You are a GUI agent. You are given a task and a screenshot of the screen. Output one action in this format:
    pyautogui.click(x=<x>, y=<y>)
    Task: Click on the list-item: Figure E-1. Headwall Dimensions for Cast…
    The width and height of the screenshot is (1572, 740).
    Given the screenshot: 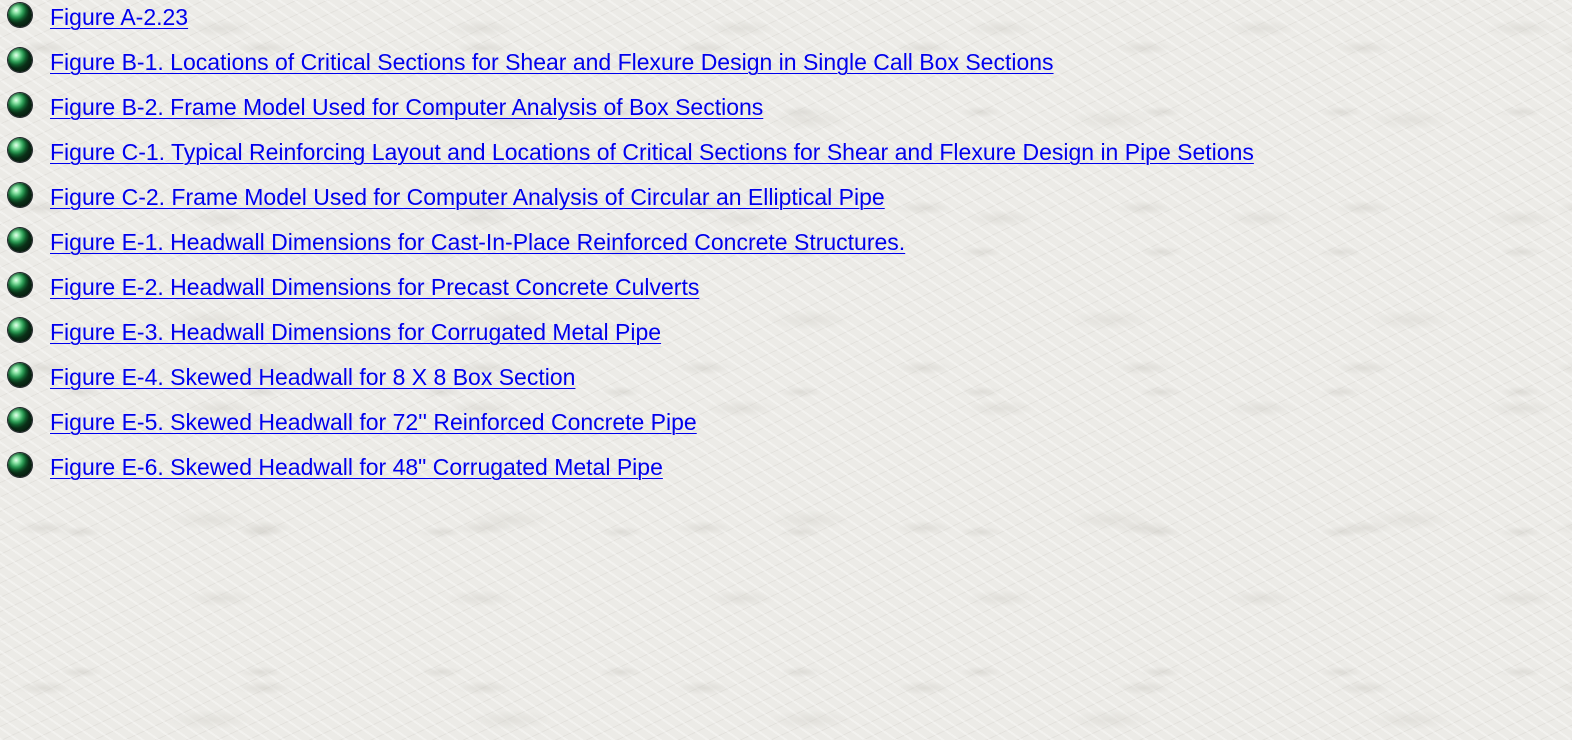 What is the action you would take?
    pyautogui.click(x=785, y=242)
    